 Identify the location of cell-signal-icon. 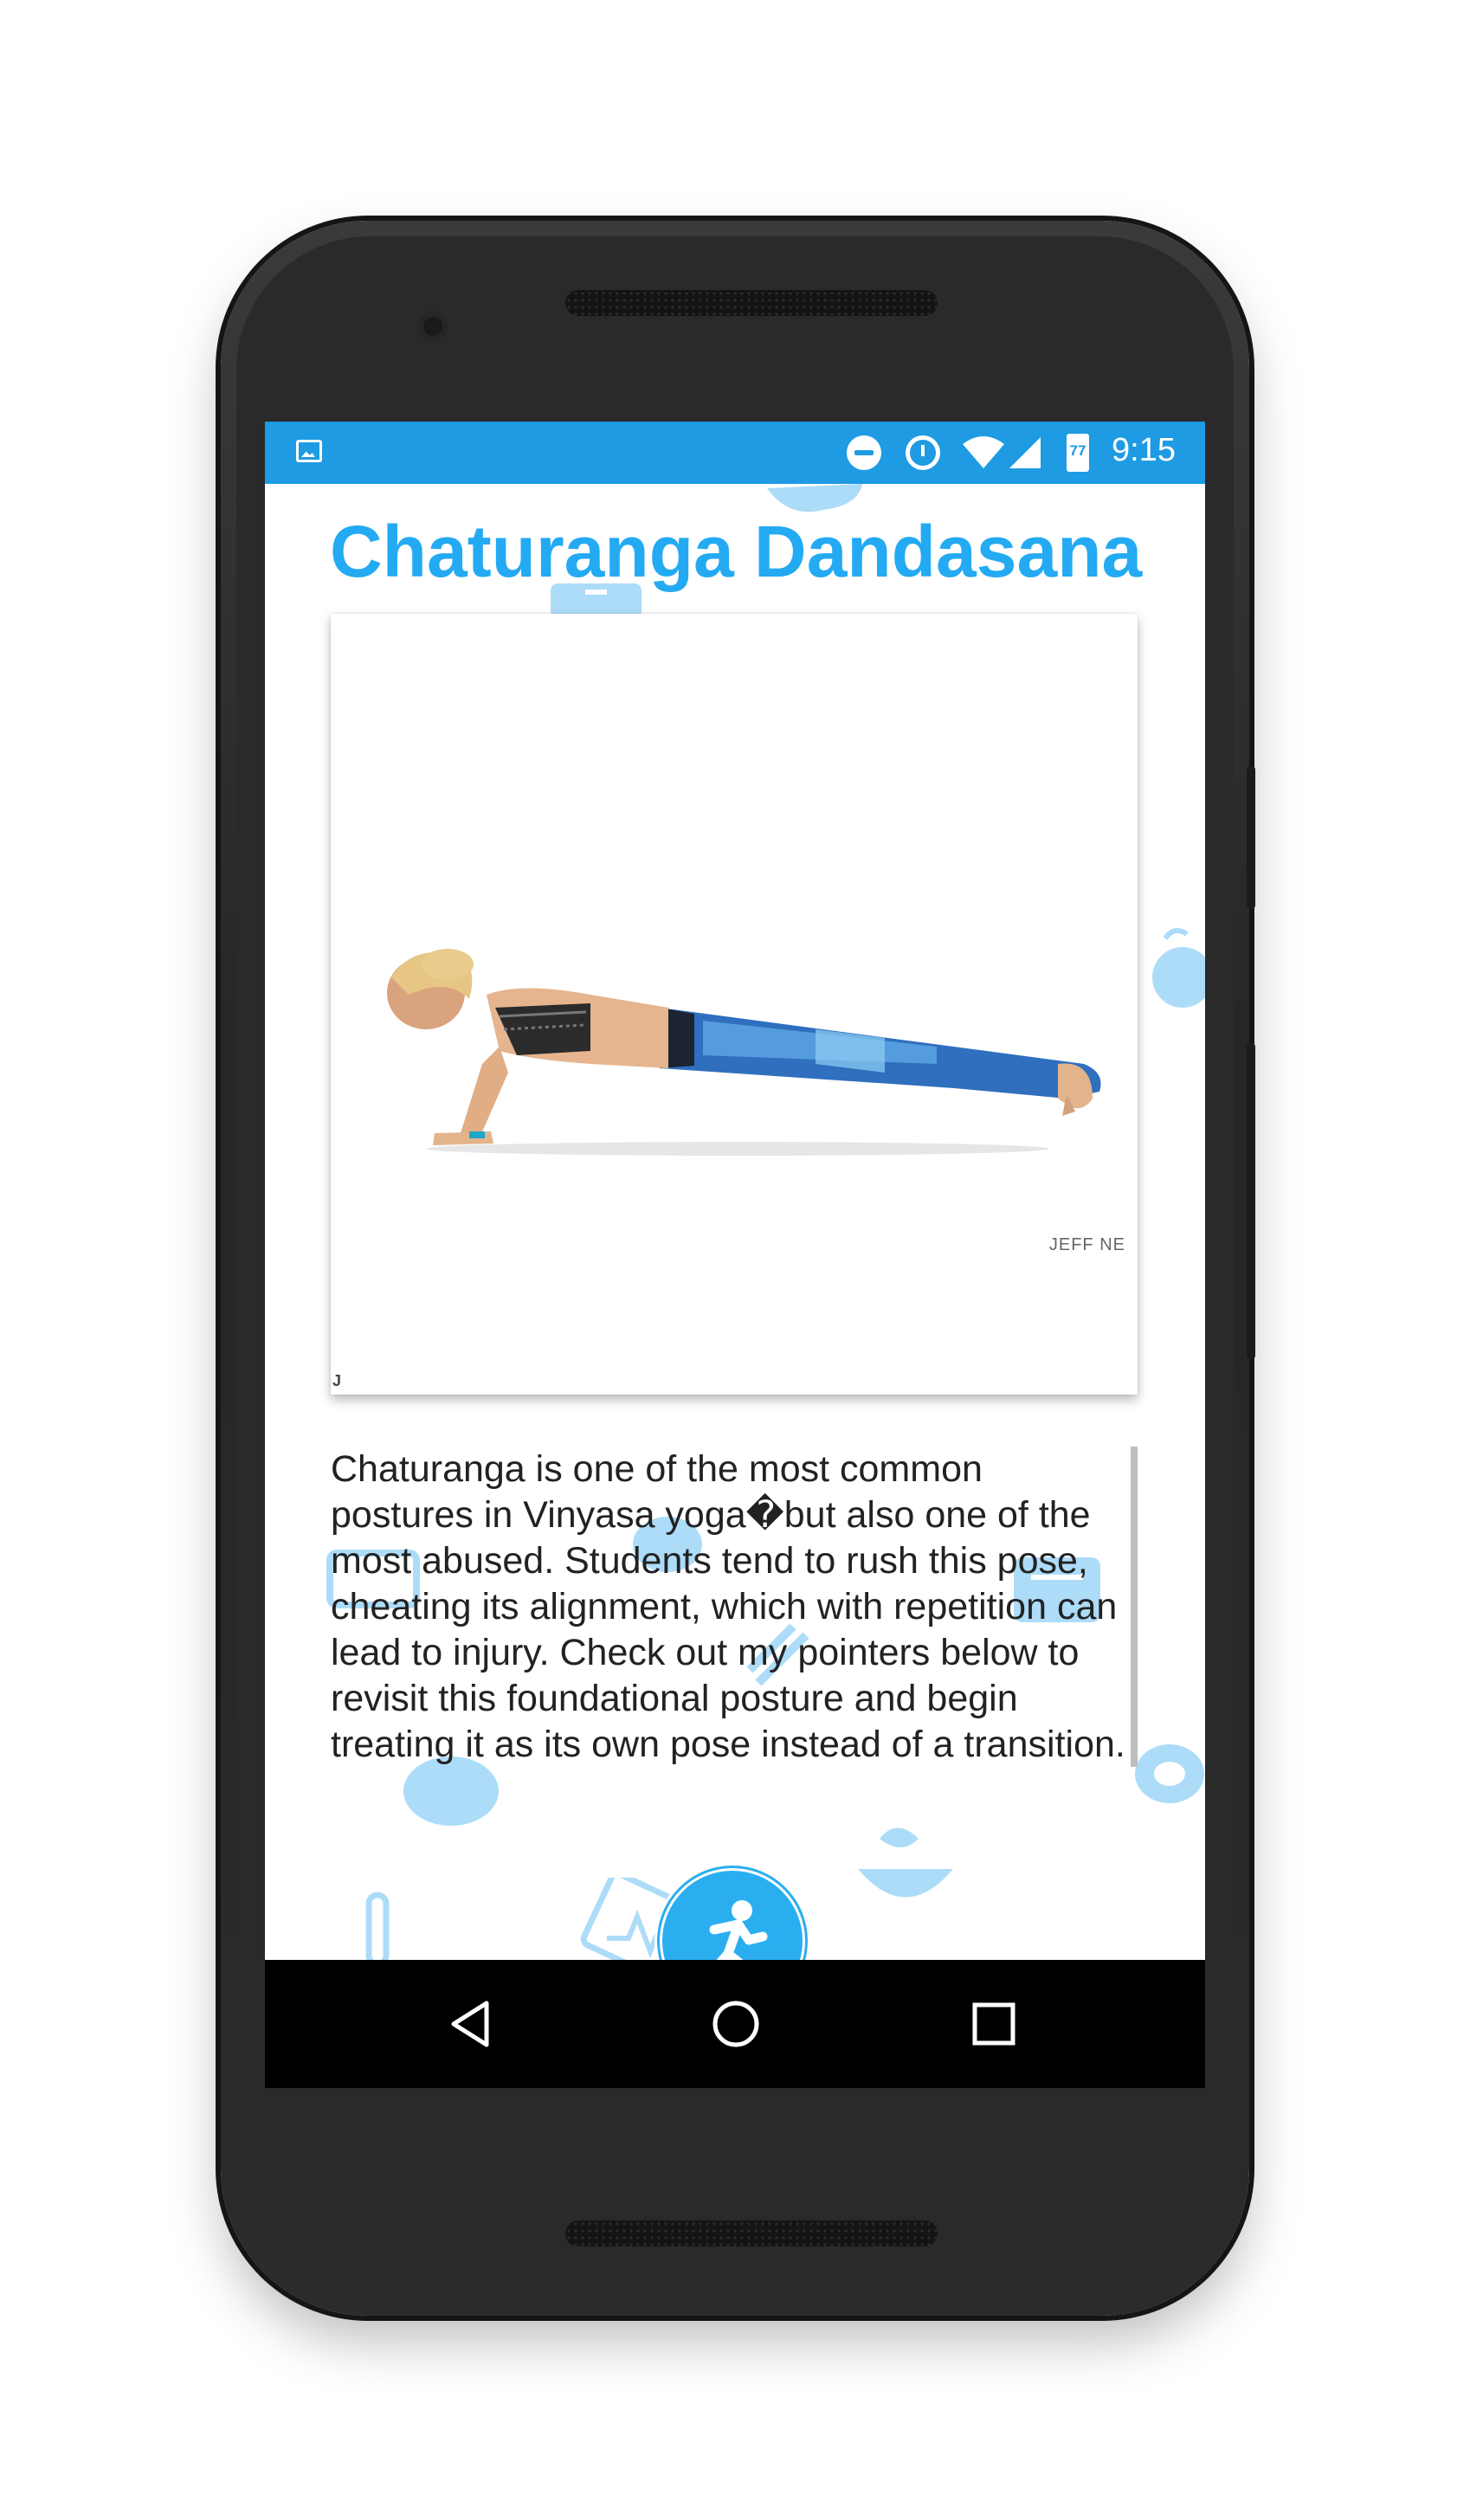
(1025, 452).